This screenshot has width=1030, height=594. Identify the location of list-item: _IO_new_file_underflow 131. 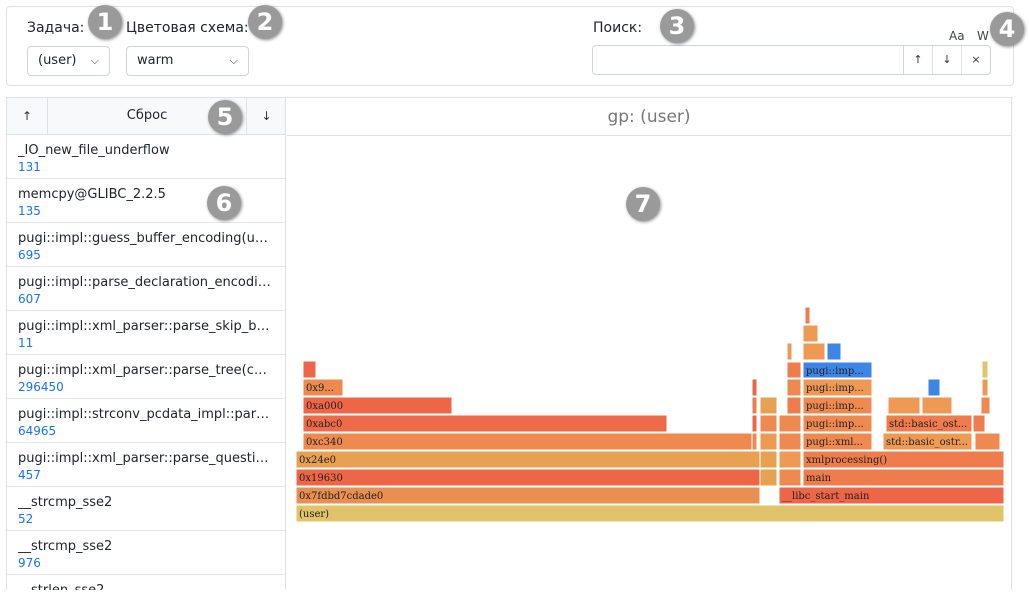
(146, 157).